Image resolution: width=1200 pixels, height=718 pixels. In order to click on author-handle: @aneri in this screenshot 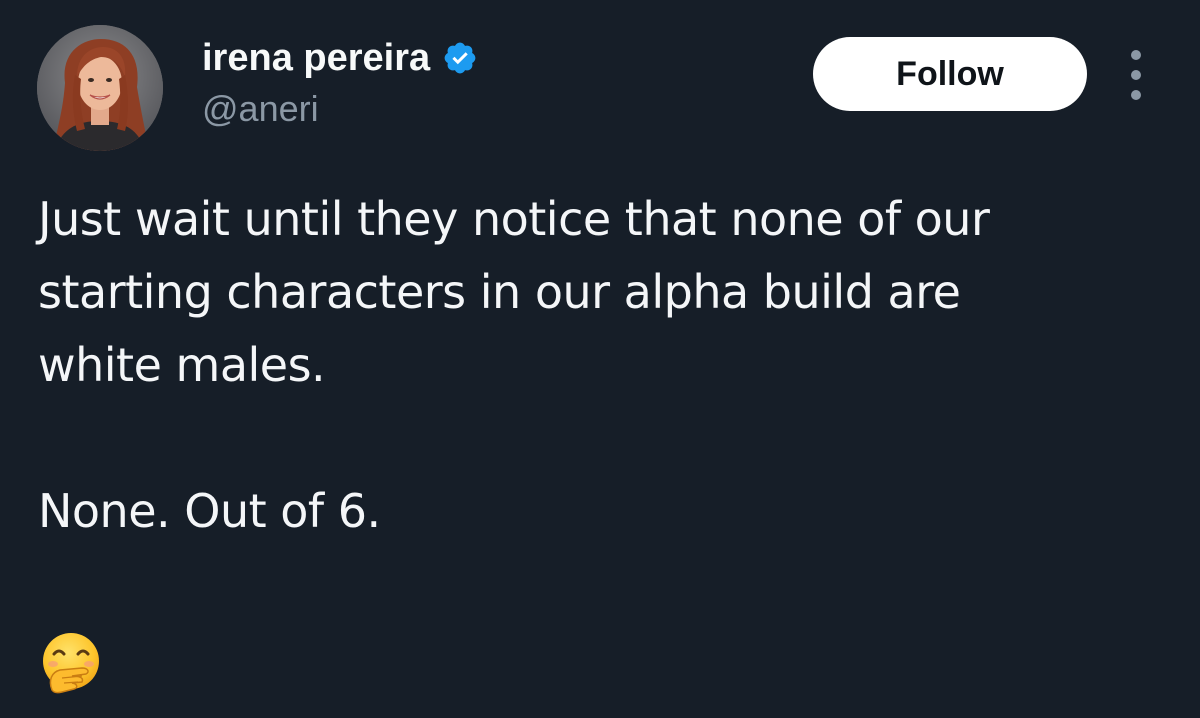, I will do `click(260, 109)`.